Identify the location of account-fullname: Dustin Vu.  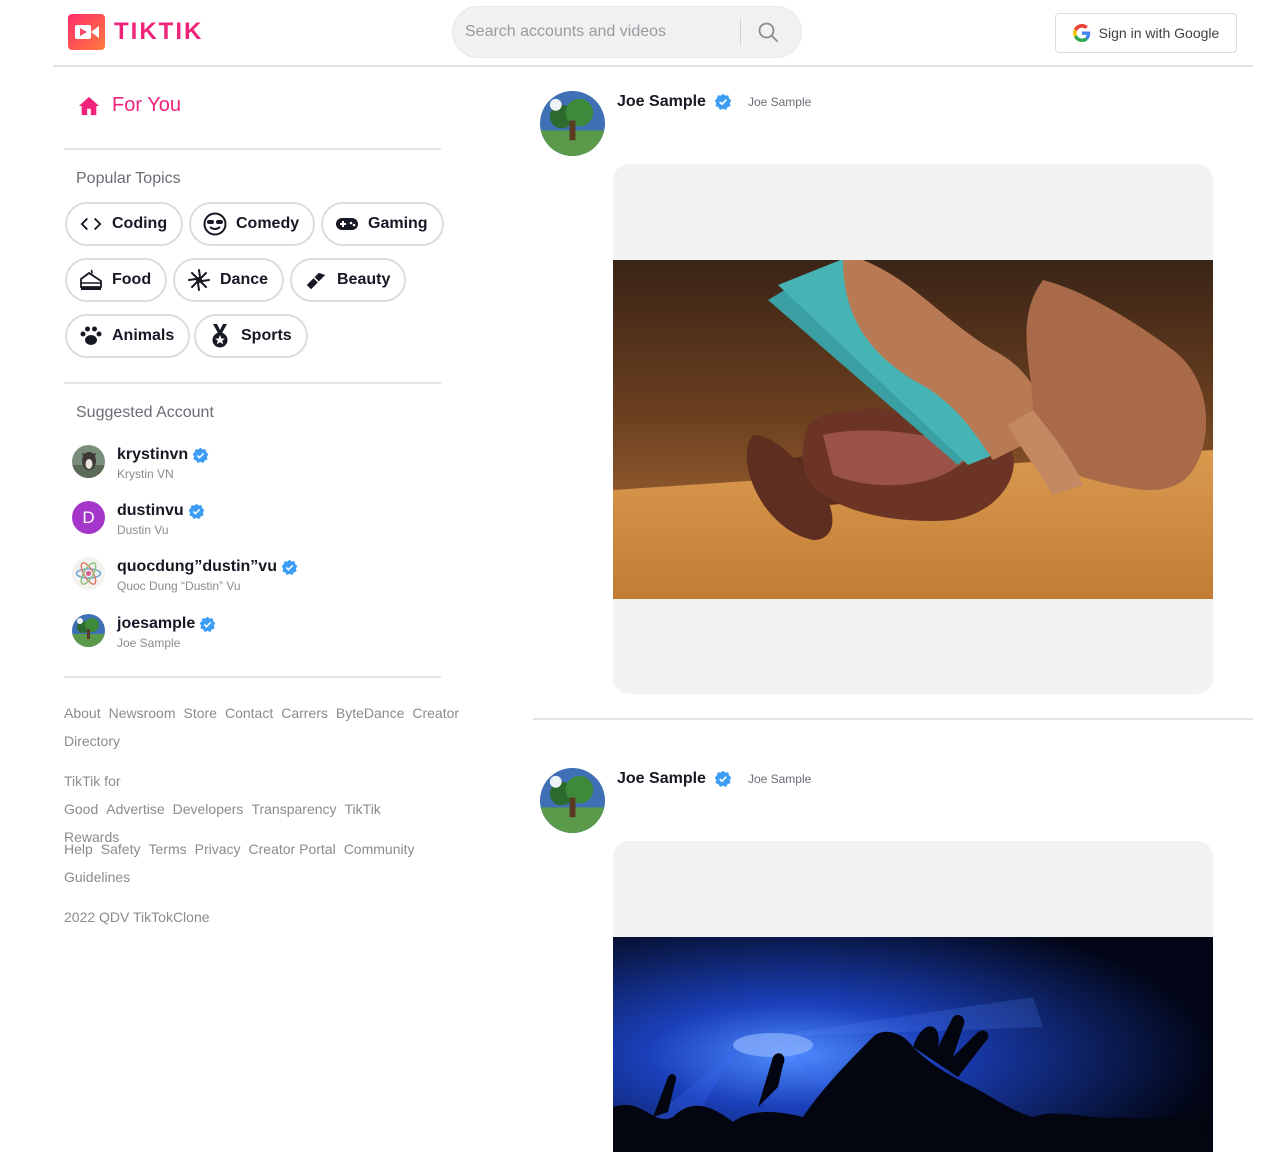
(143, 530).